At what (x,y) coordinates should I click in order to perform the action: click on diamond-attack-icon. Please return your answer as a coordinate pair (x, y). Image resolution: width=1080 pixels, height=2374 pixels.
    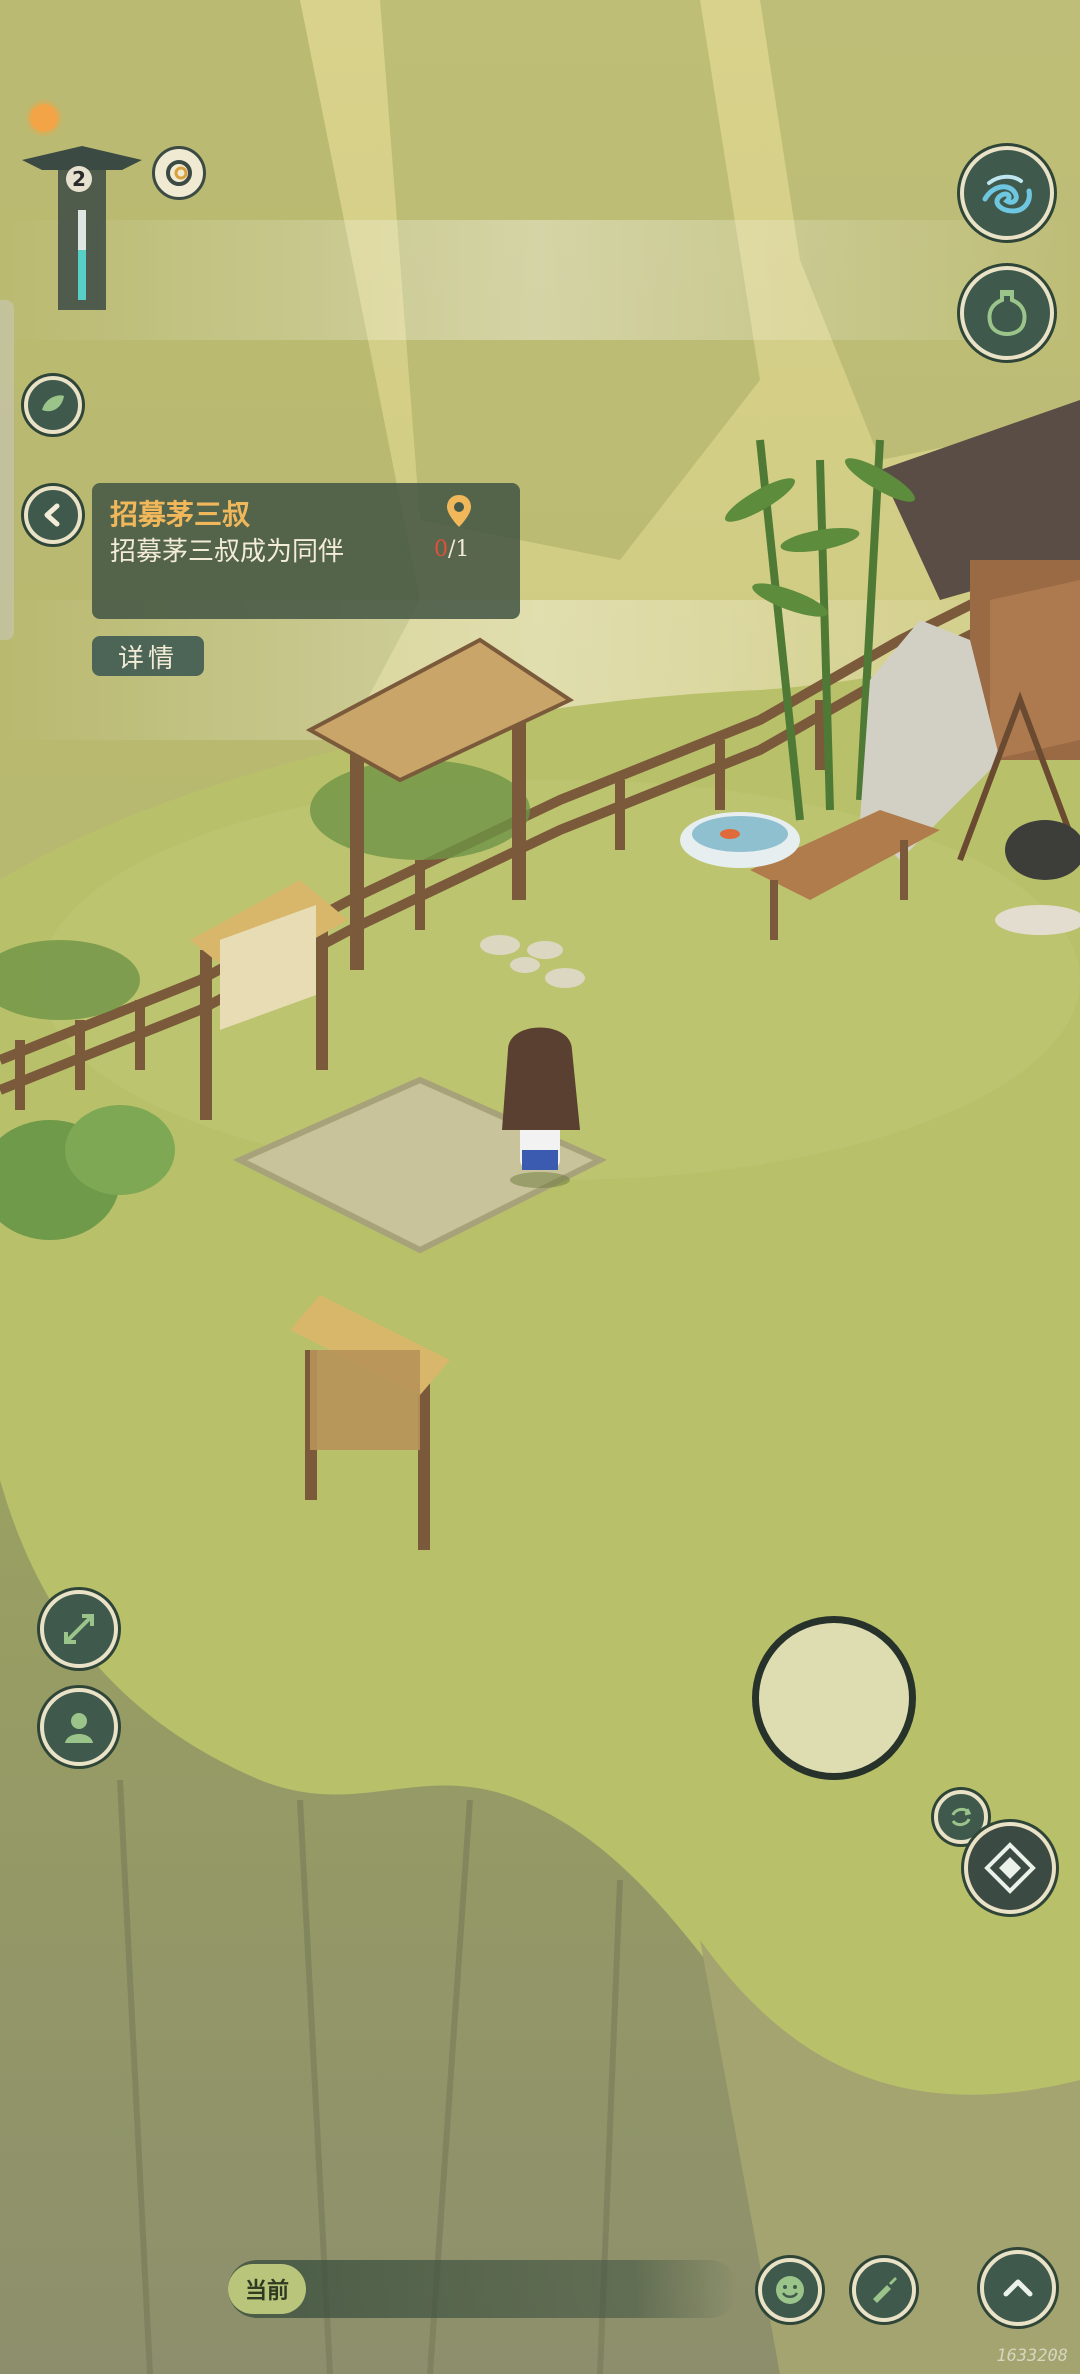
    Looking at the image, I should click on (1010, 1868).